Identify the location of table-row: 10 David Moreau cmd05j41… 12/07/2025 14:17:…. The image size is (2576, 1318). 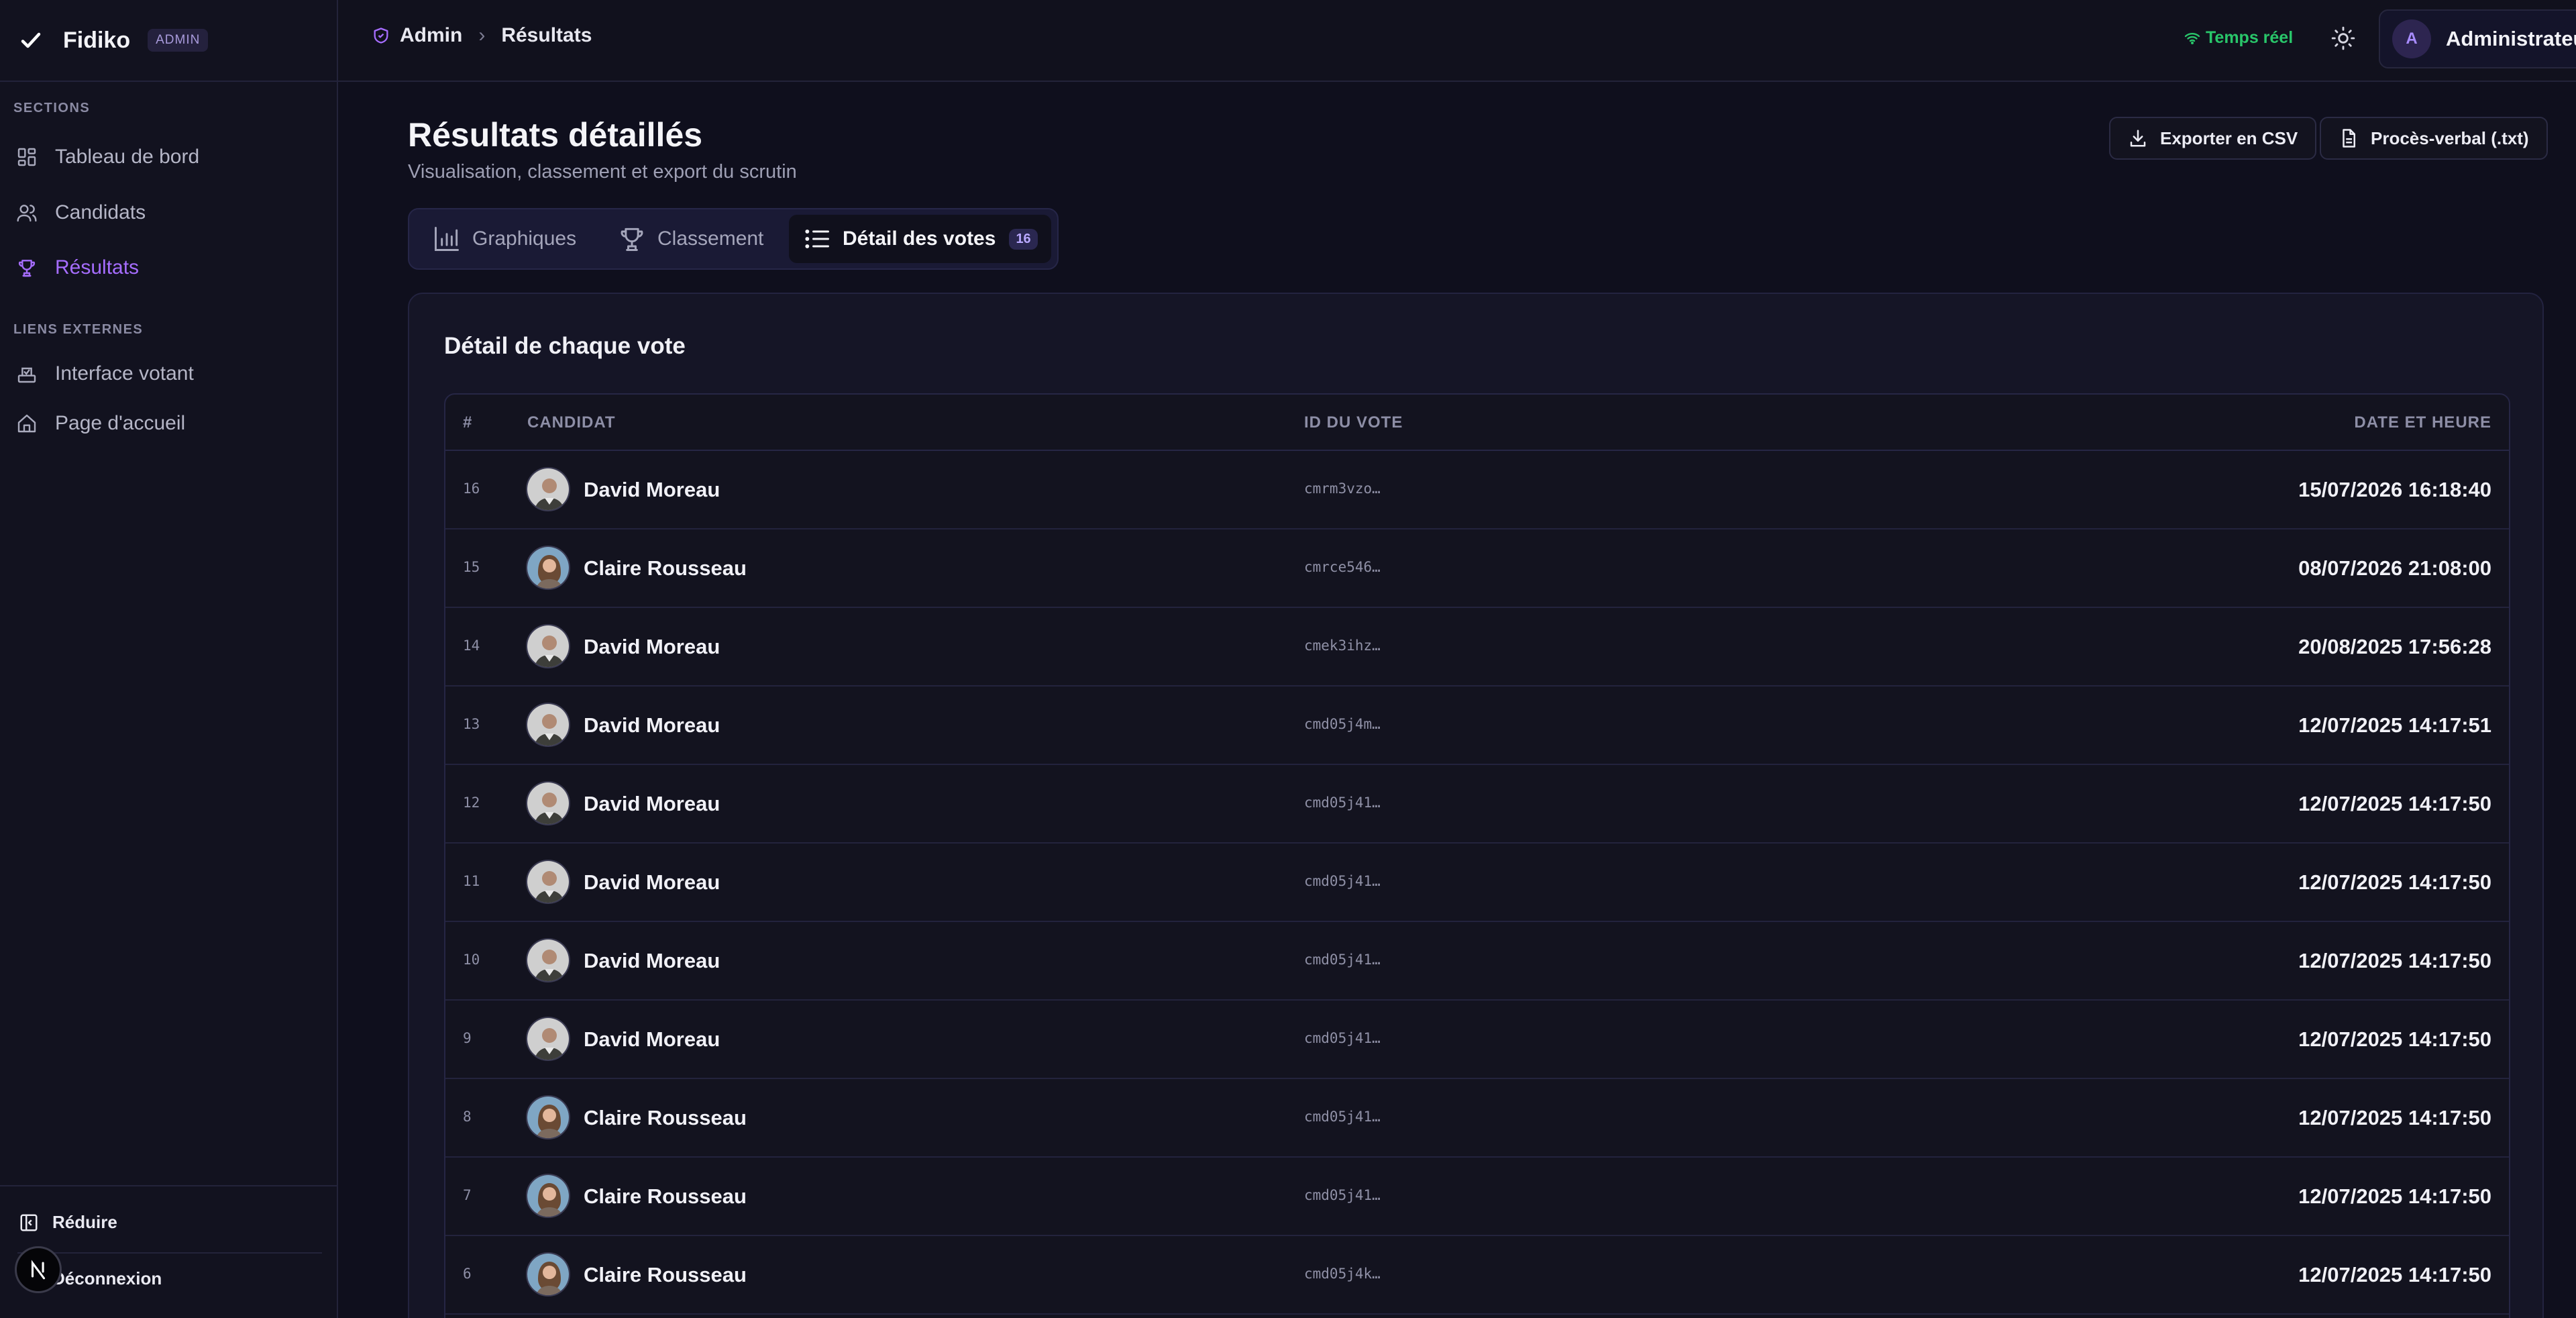
(1477, 962).